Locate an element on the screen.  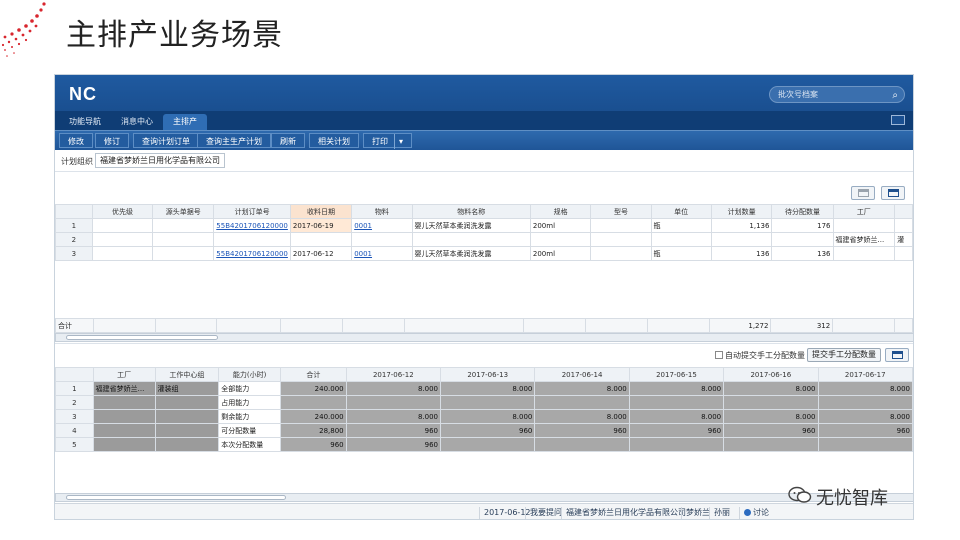
planned-order-link: 55B4201706120000 is located at coordinates (252, 225).